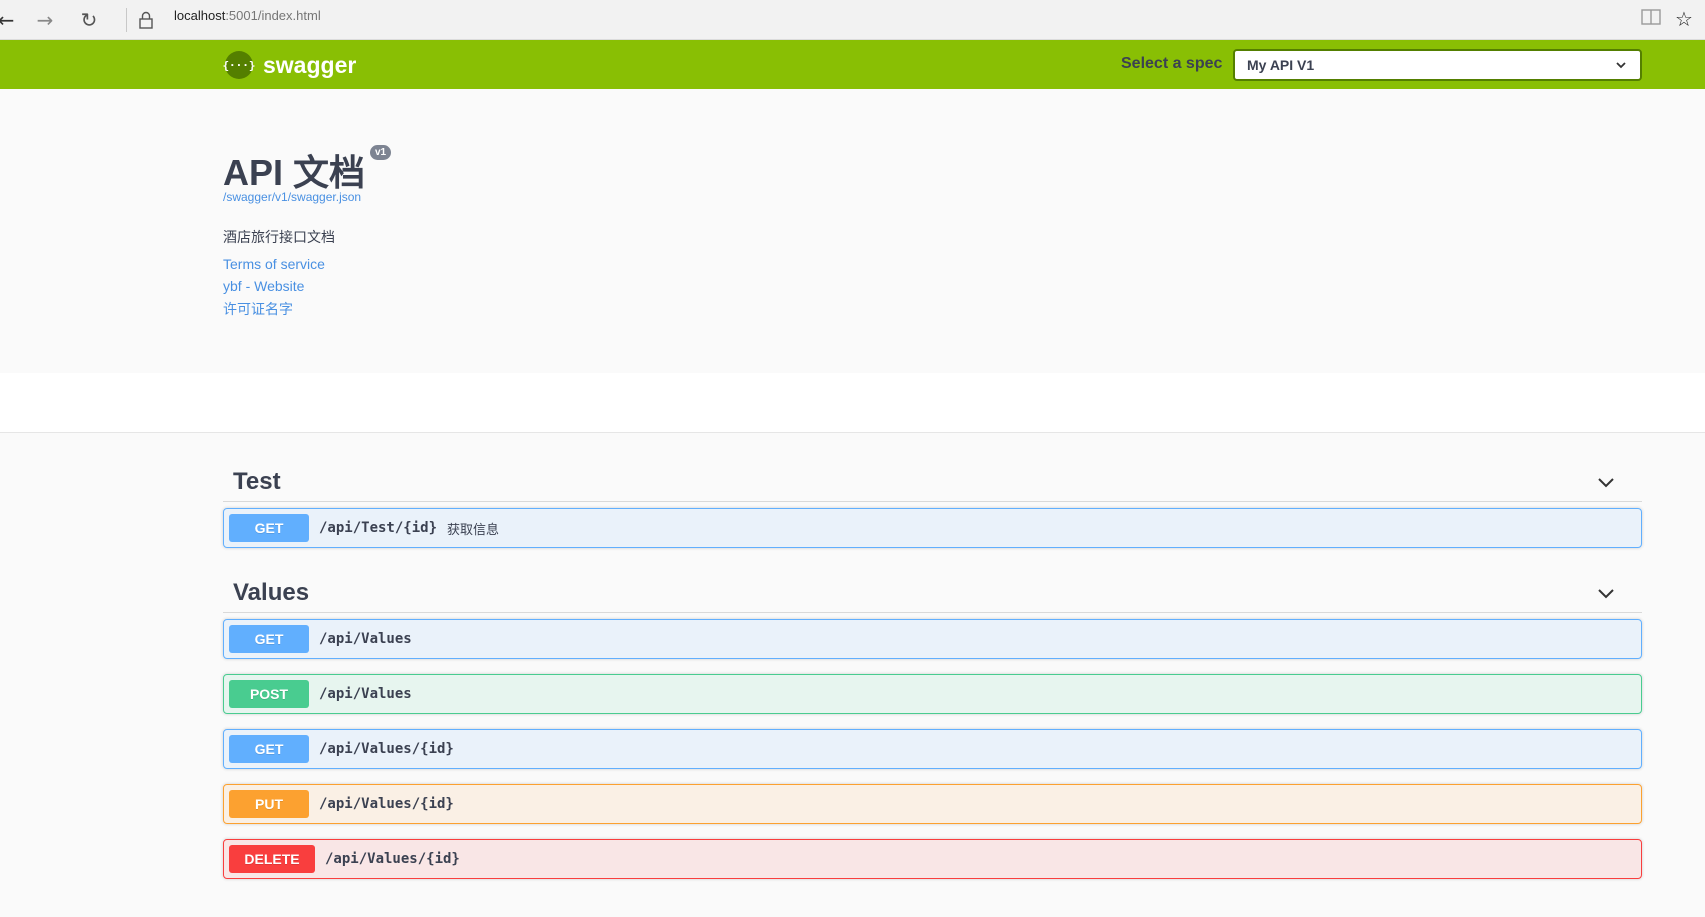 The image size is (1705, 917). I want to click on terms-of-service-link: Terms of service, so click(274, 264).